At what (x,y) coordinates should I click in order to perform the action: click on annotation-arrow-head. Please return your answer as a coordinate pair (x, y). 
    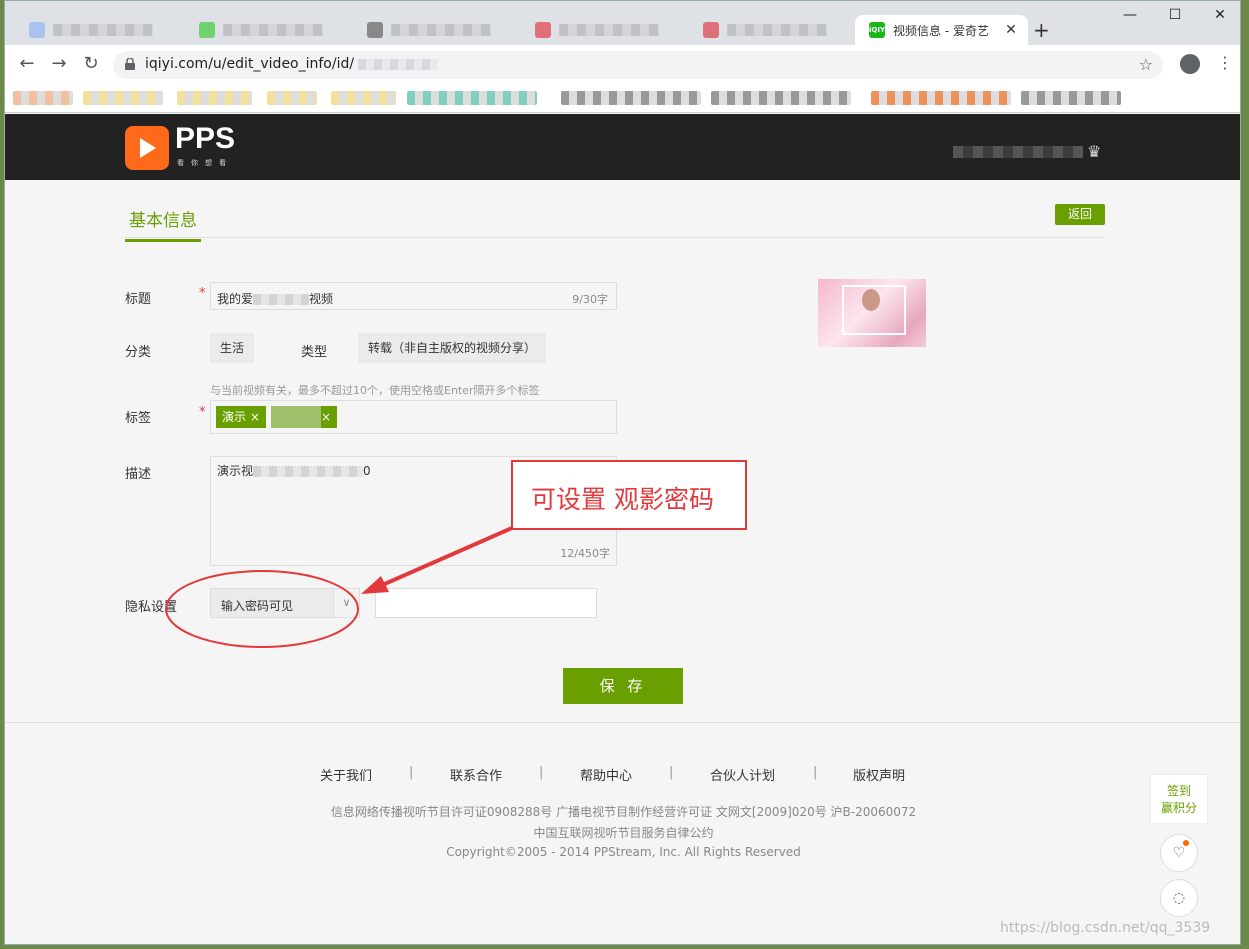
    Looking at the image, I should click on (375, 585).